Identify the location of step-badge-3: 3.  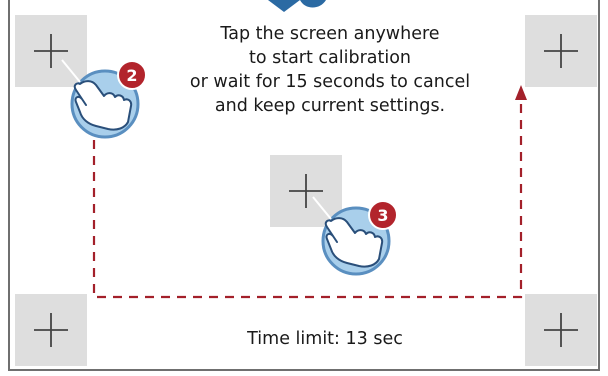
(383, 215).